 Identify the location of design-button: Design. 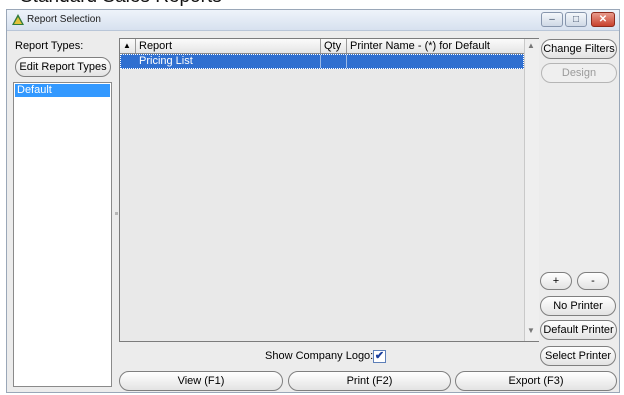
(579, 73).